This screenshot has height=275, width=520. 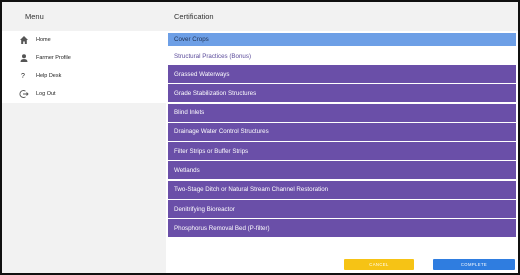 I want to click on logout-icon, so click(x=24, y=94).